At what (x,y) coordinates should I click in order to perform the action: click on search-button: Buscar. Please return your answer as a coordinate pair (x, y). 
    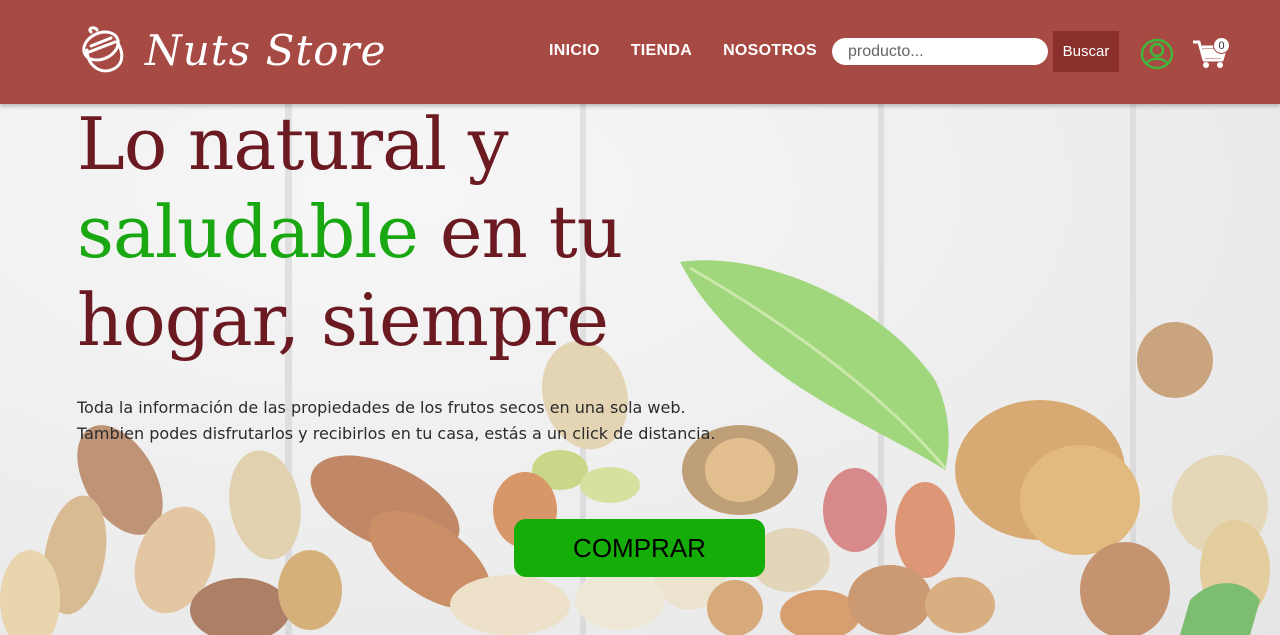
    Looking at the image, I should click on (1086, 51).